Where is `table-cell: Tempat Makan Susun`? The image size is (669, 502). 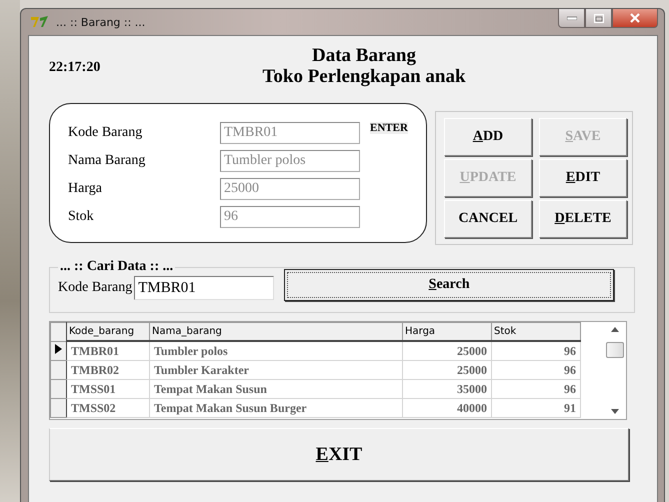 table-cell: Tempat Makan Susun is located at coordinates (276, 389).